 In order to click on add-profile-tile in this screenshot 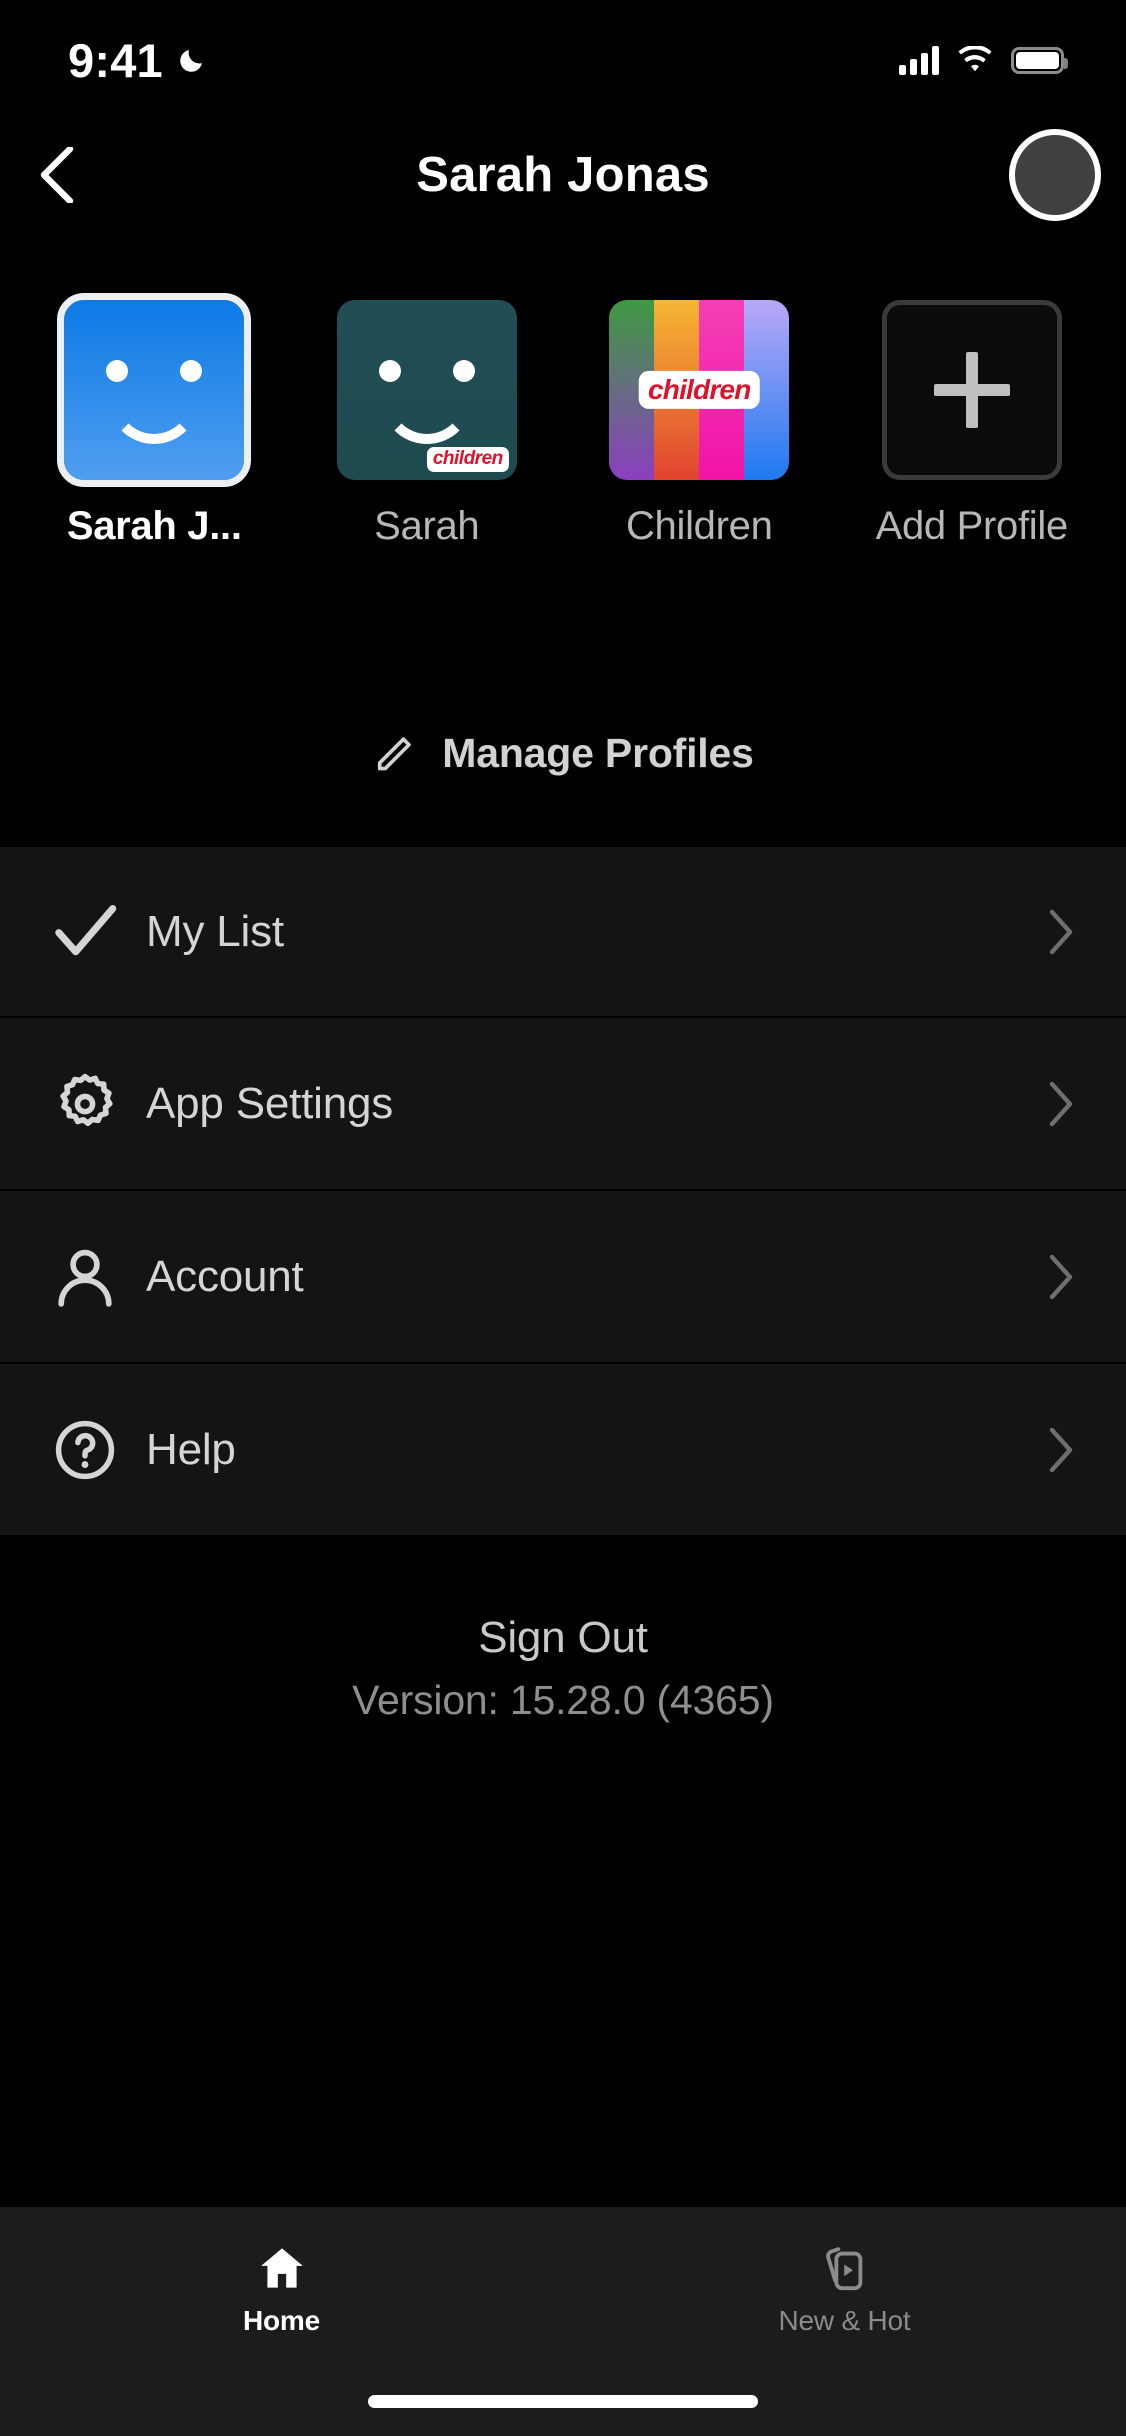, I will do `click(971, 390)`.